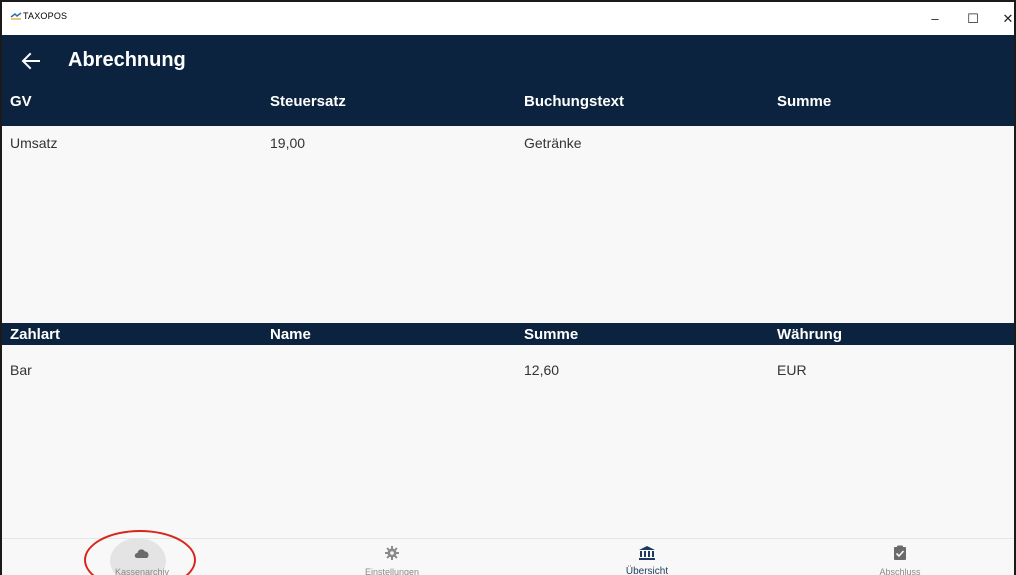 The image size is (1016, 575). I want to click on maximize-button: ☐, so click(973, 18).